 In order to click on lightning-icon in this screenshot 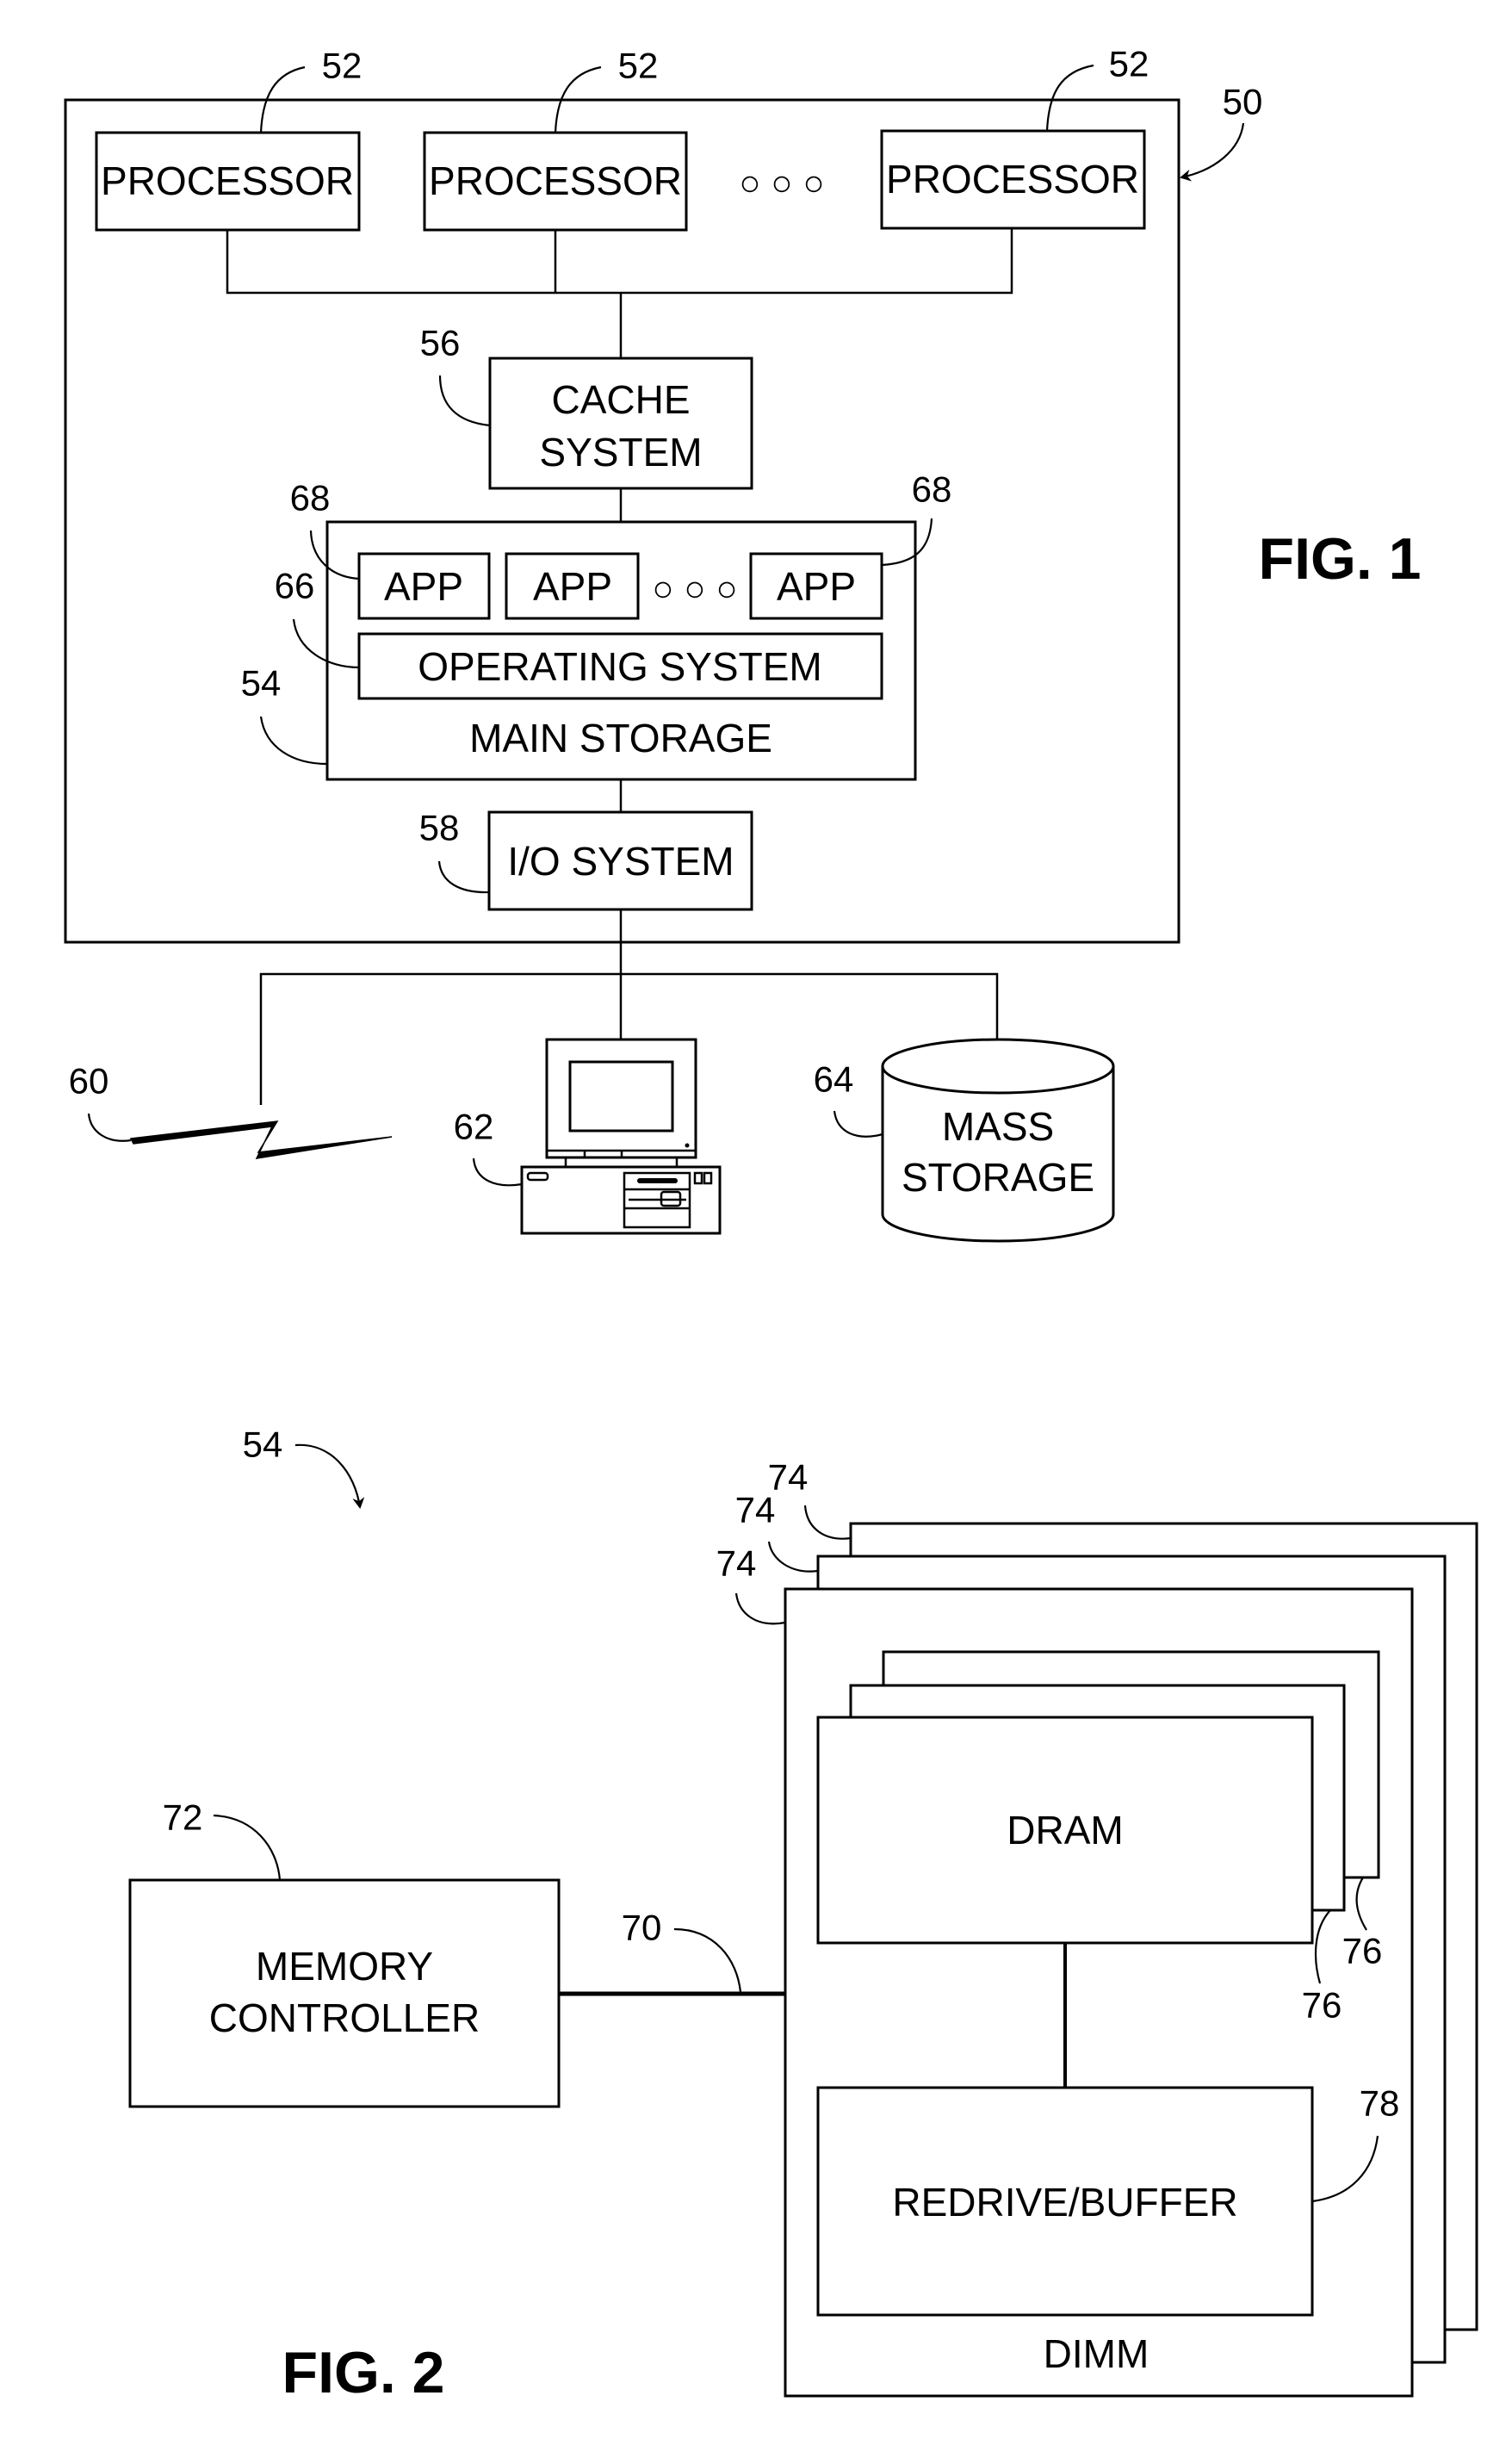, I will do `click(261, 1139)`.